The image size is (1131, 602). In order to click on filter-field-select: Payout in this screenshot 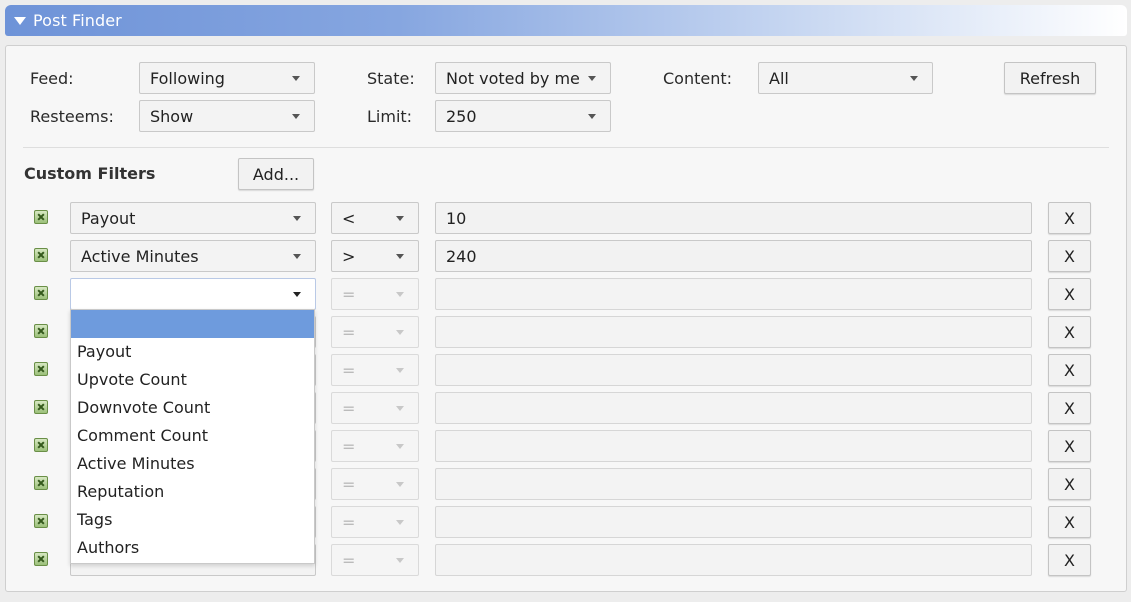, I will do `click(193, 218)`.